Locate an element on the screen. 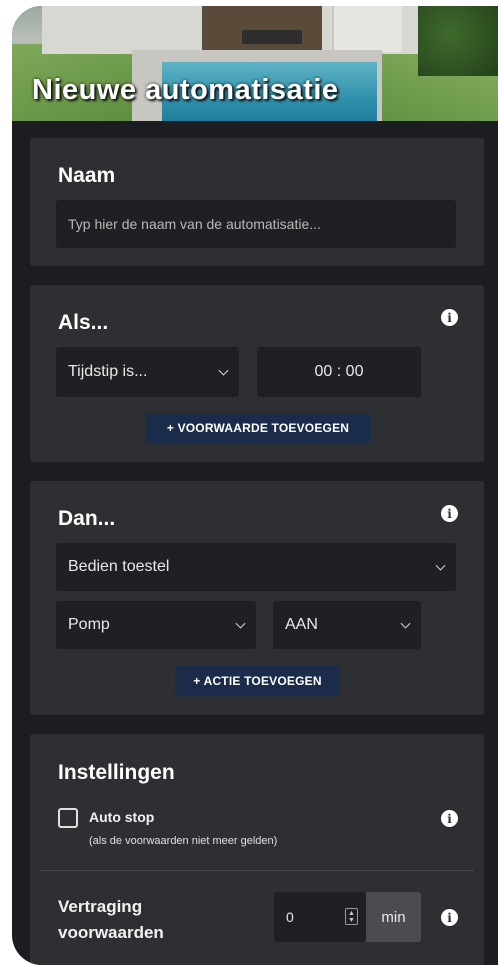  time-value: 00 is located at coordinates (339, 371).